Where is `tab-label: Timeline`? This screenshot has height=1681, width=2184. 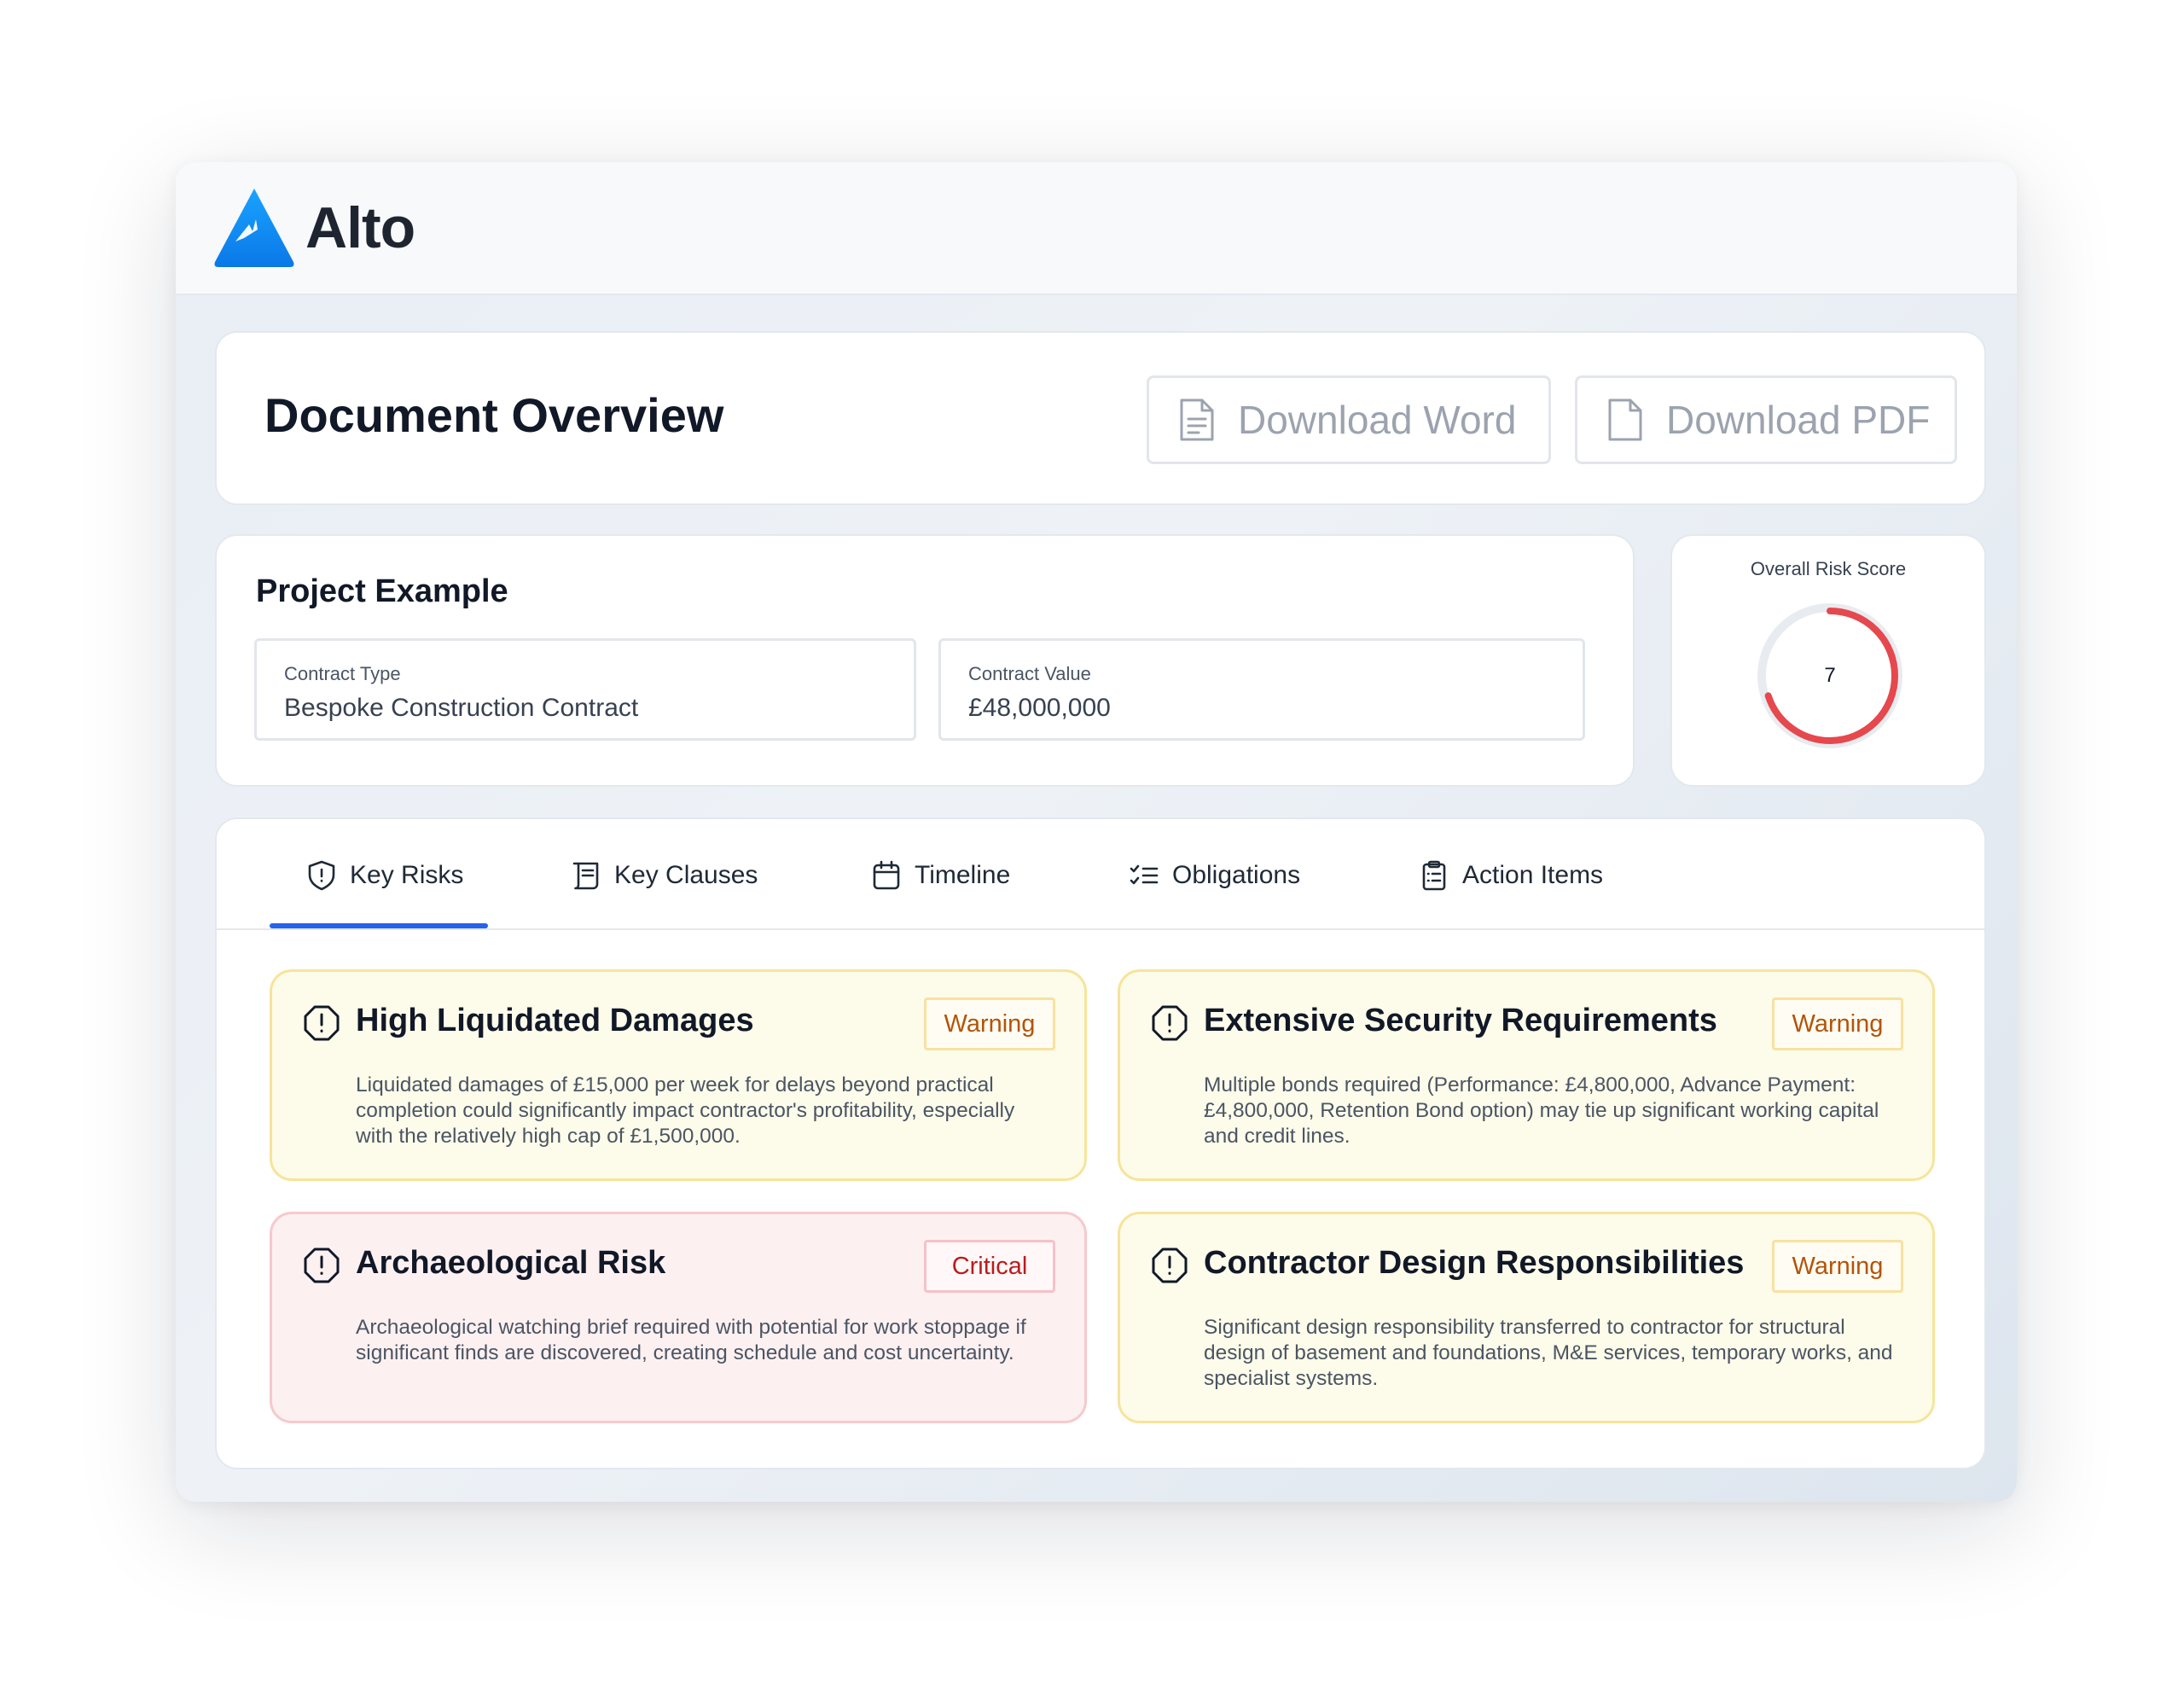
tab-label: Timeline is located at coordinates (963, 875).